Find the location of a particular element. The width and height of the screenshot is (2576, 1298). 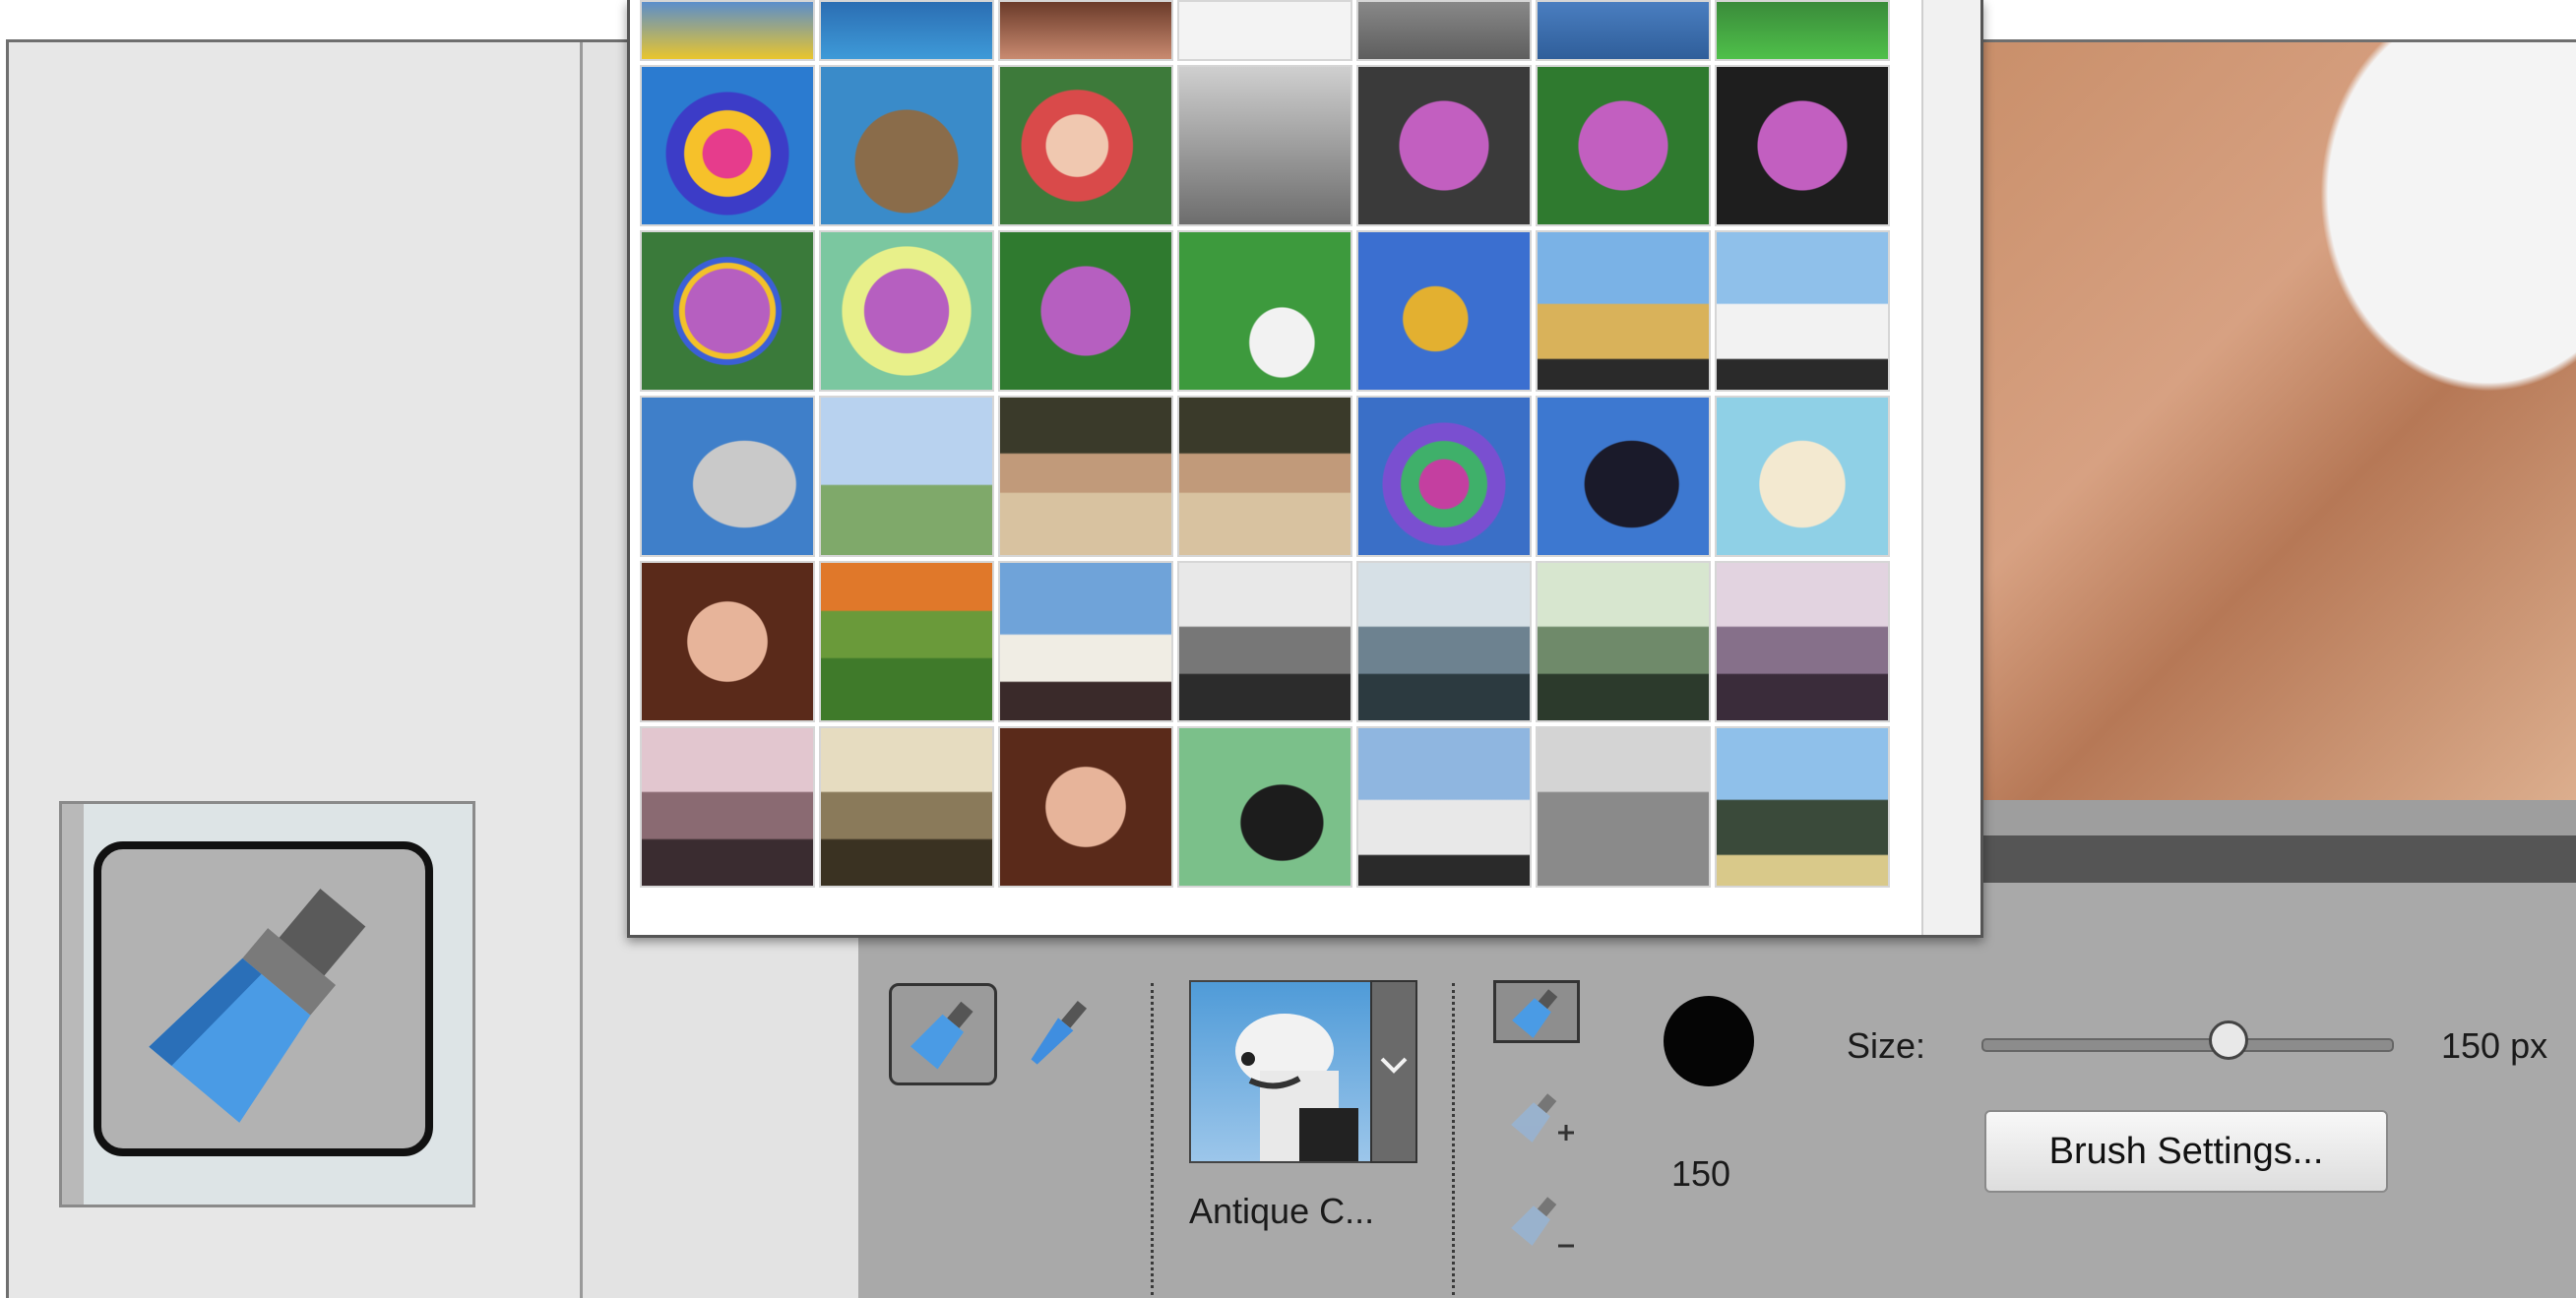

brush-minus-icon is located at coordinates (1542, 1222).